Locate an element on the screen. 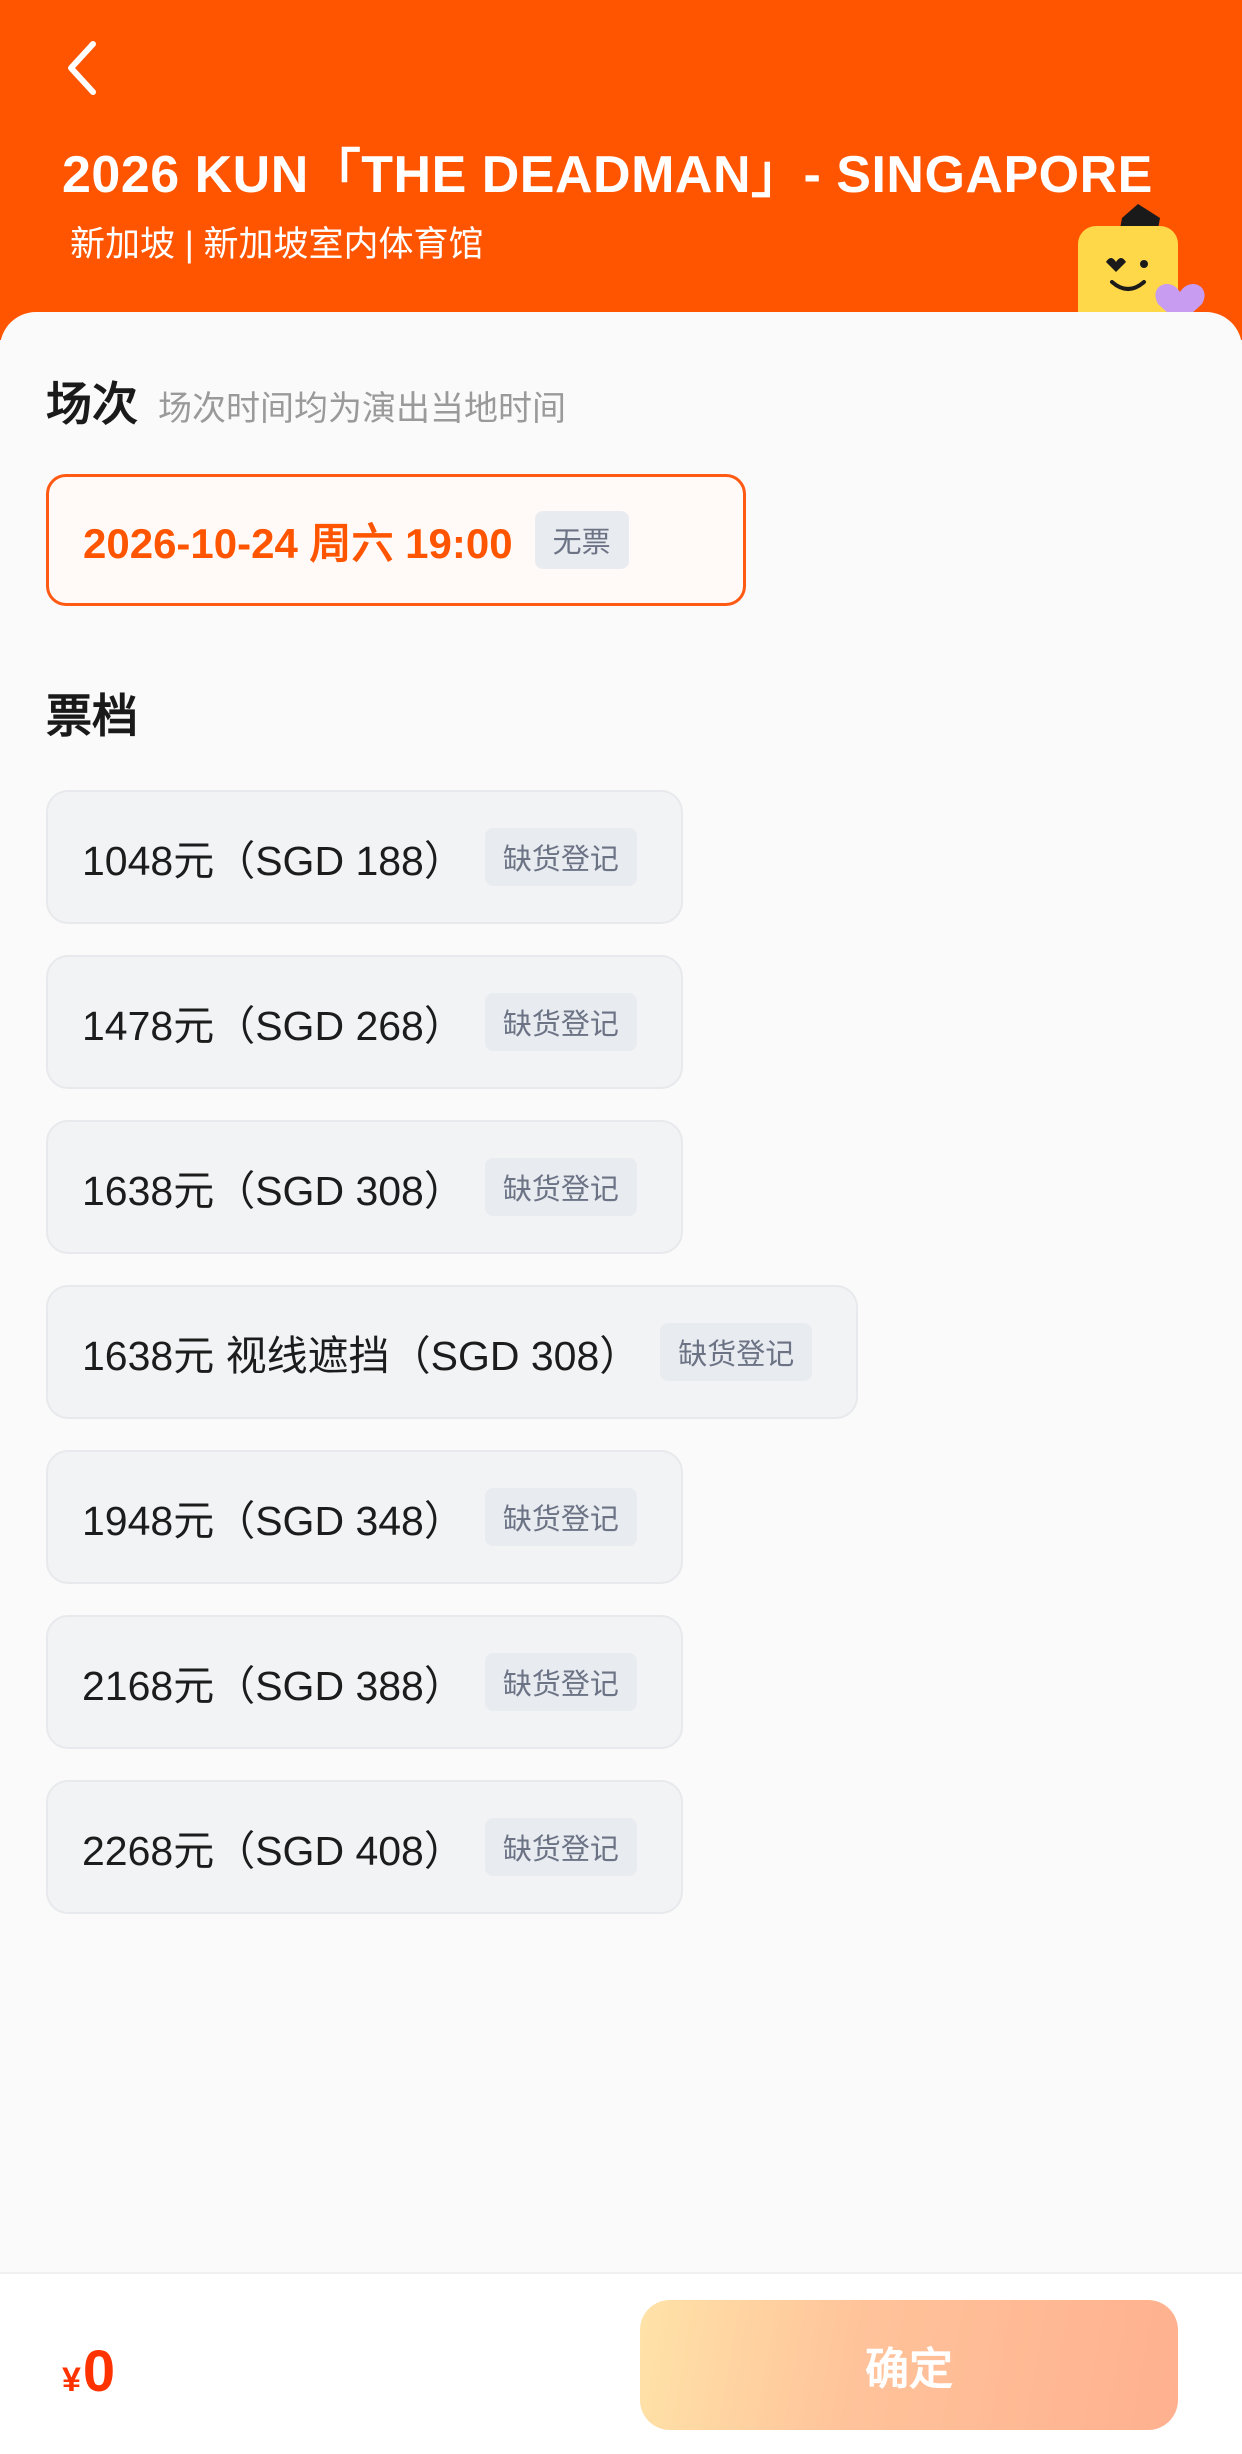 This screenshot has height=2454, width=1242. tier-option: 1478元（SGD 268） 缺货登记 is located at coordinates (364, 1022).